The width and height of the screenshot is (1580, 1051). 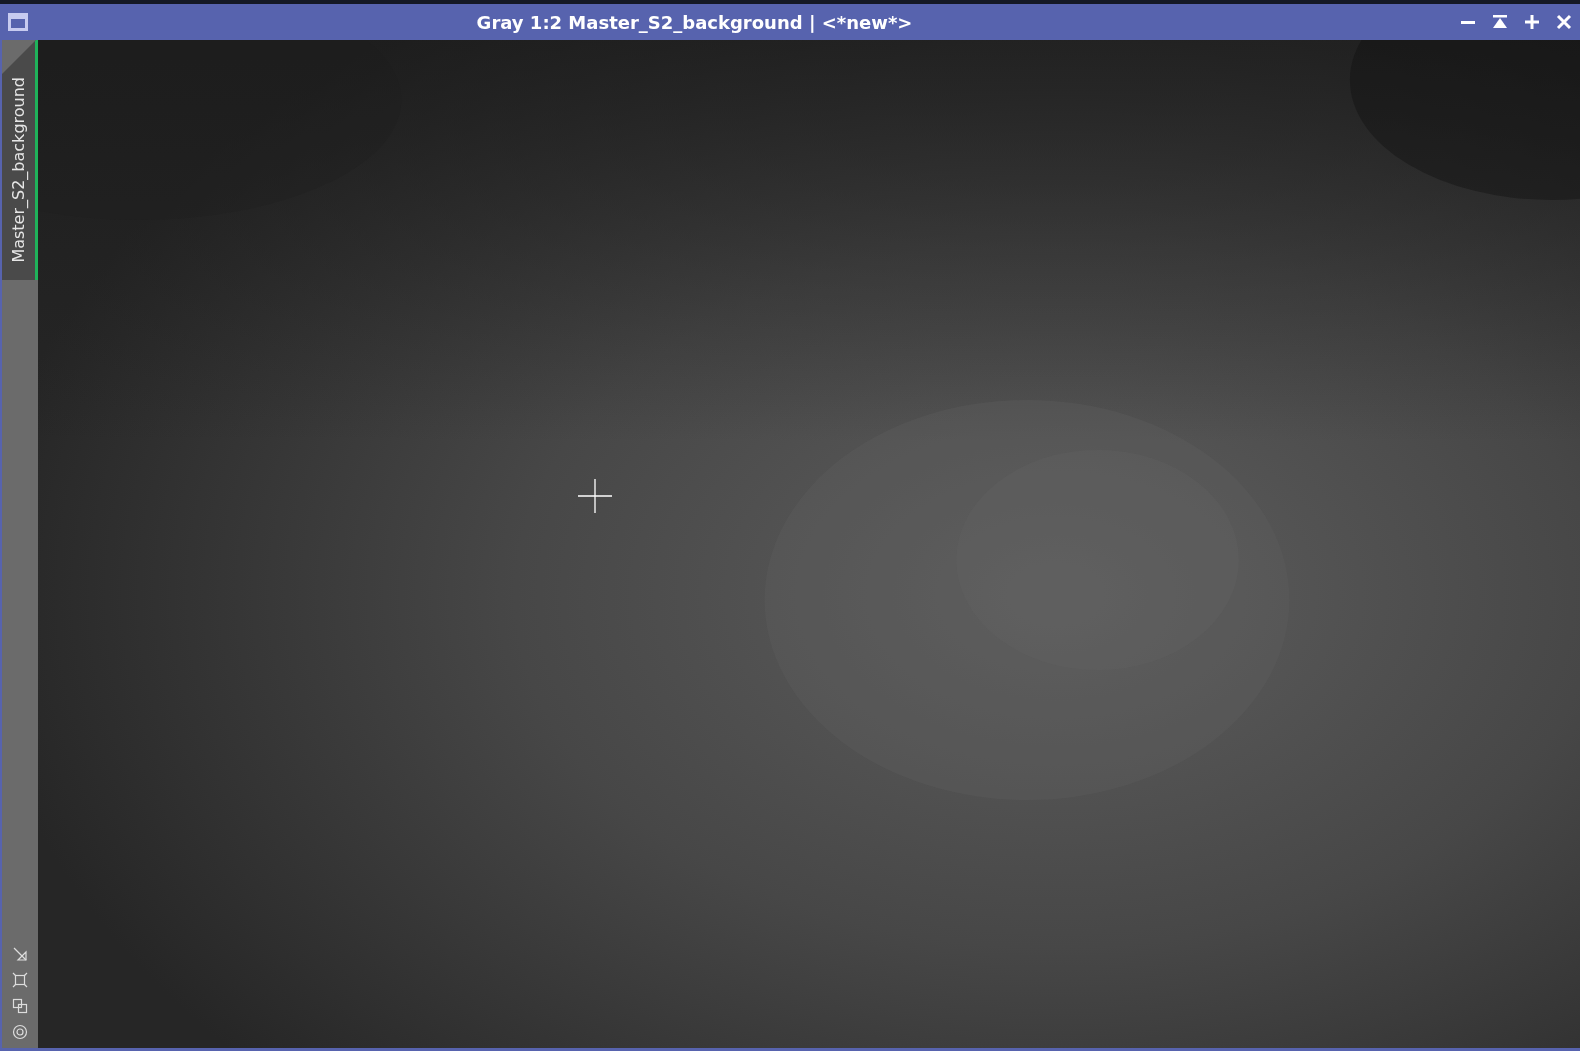 What do you see at coordinates (694, 22) in the screenshot?
I see `window-title: Gray 1:2 Master_S2_background | <*new*>` at bounding box center [694, 22].